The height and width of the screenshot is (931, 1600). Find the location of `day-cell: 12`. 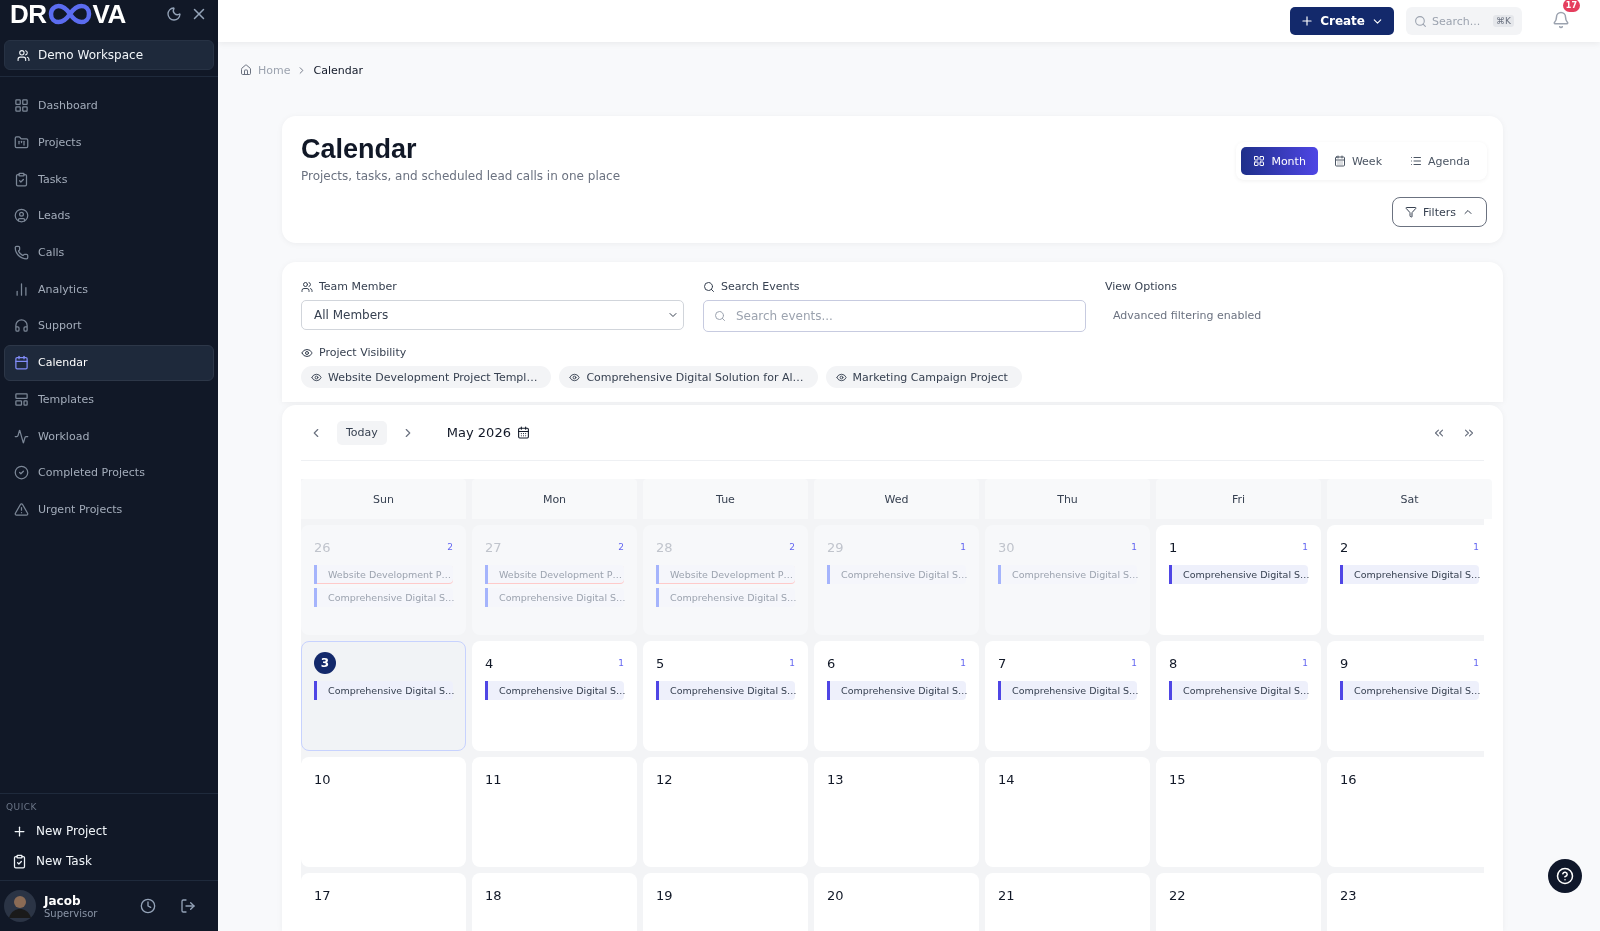

day-cell: 12 is located at coordinates (725, 812).